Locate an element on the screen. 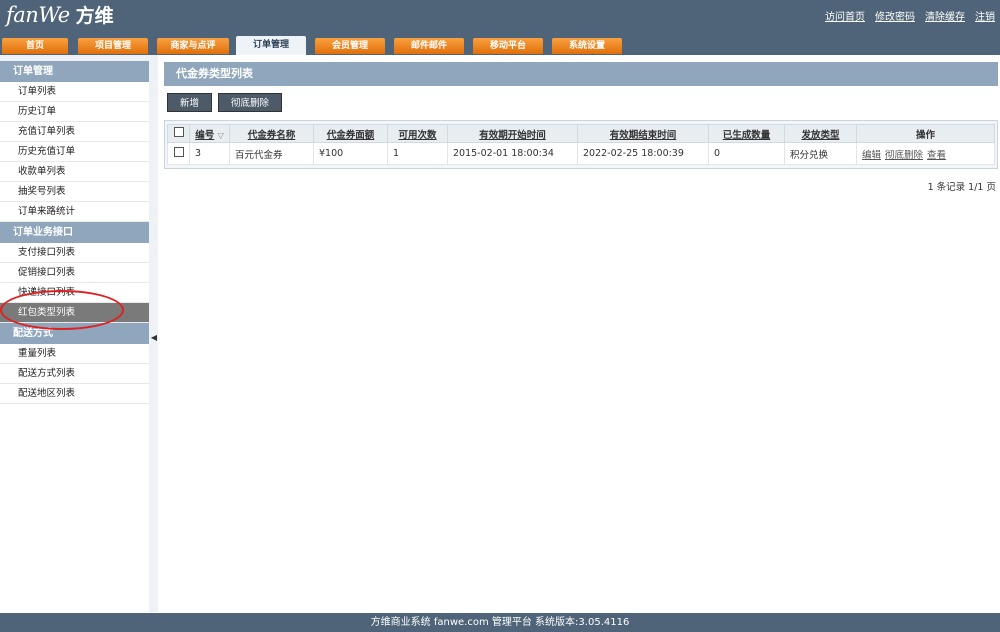  sidebar-item-history-recharge: 历史充值订单 is located at coordinates (74, 152).